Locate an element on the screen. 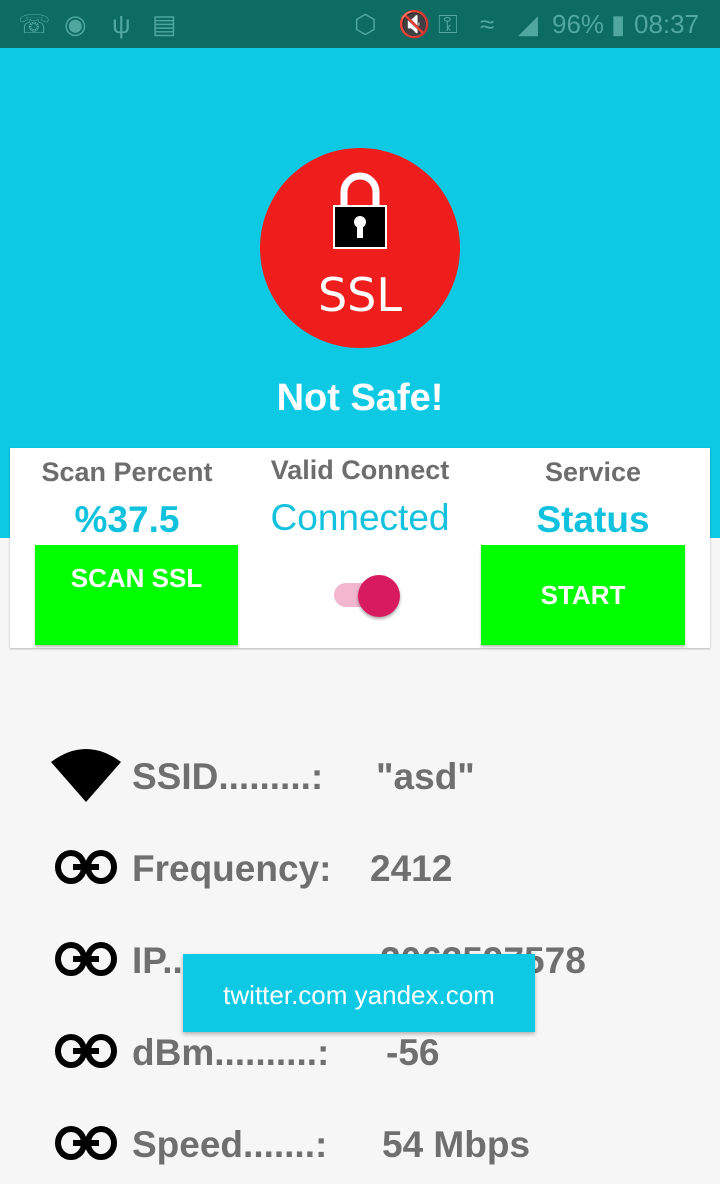 The width and height of the screenshot is (720, 1184). firefox-icon: ◉ is located at coordinates (75, 24).